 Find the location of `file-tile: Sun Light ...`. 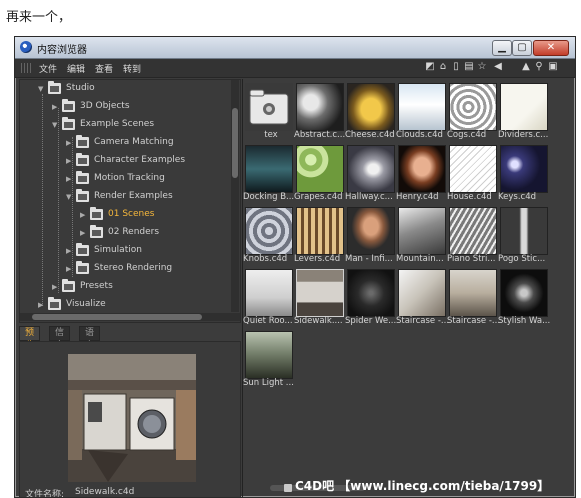

file-tile: Sun Light ... is located at coordinates (269, 361).